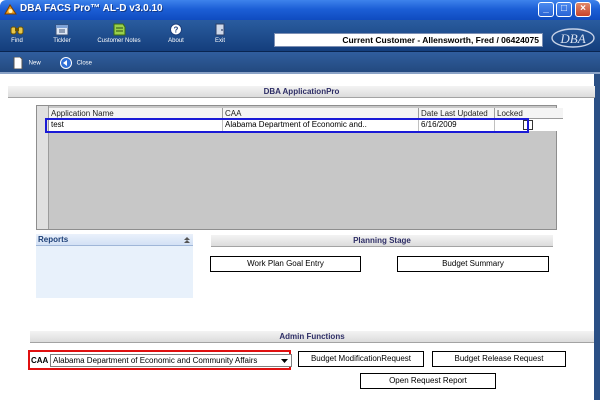 The height and width of the screenshot is (400, 600). What do you see at coordinates (583, 9) in the screenshot?
I see `close-window-button: ×` at bounding box center [583, 9].